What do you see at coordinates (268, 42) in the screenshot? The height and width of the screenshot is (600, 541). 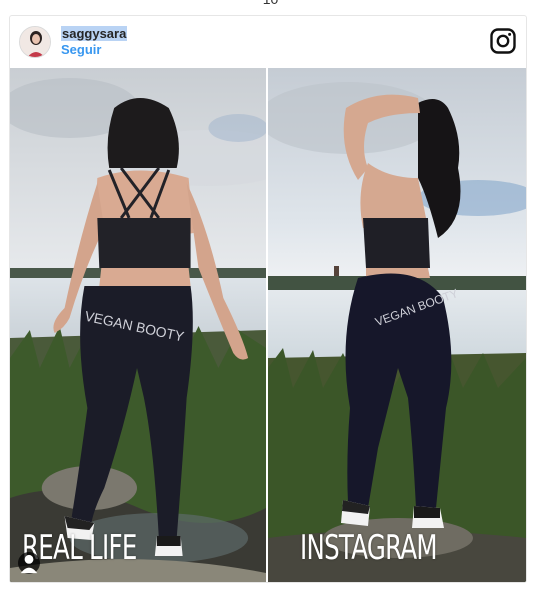 I see `post-header: saggysara Seguir` at bounding box center [268, 42].